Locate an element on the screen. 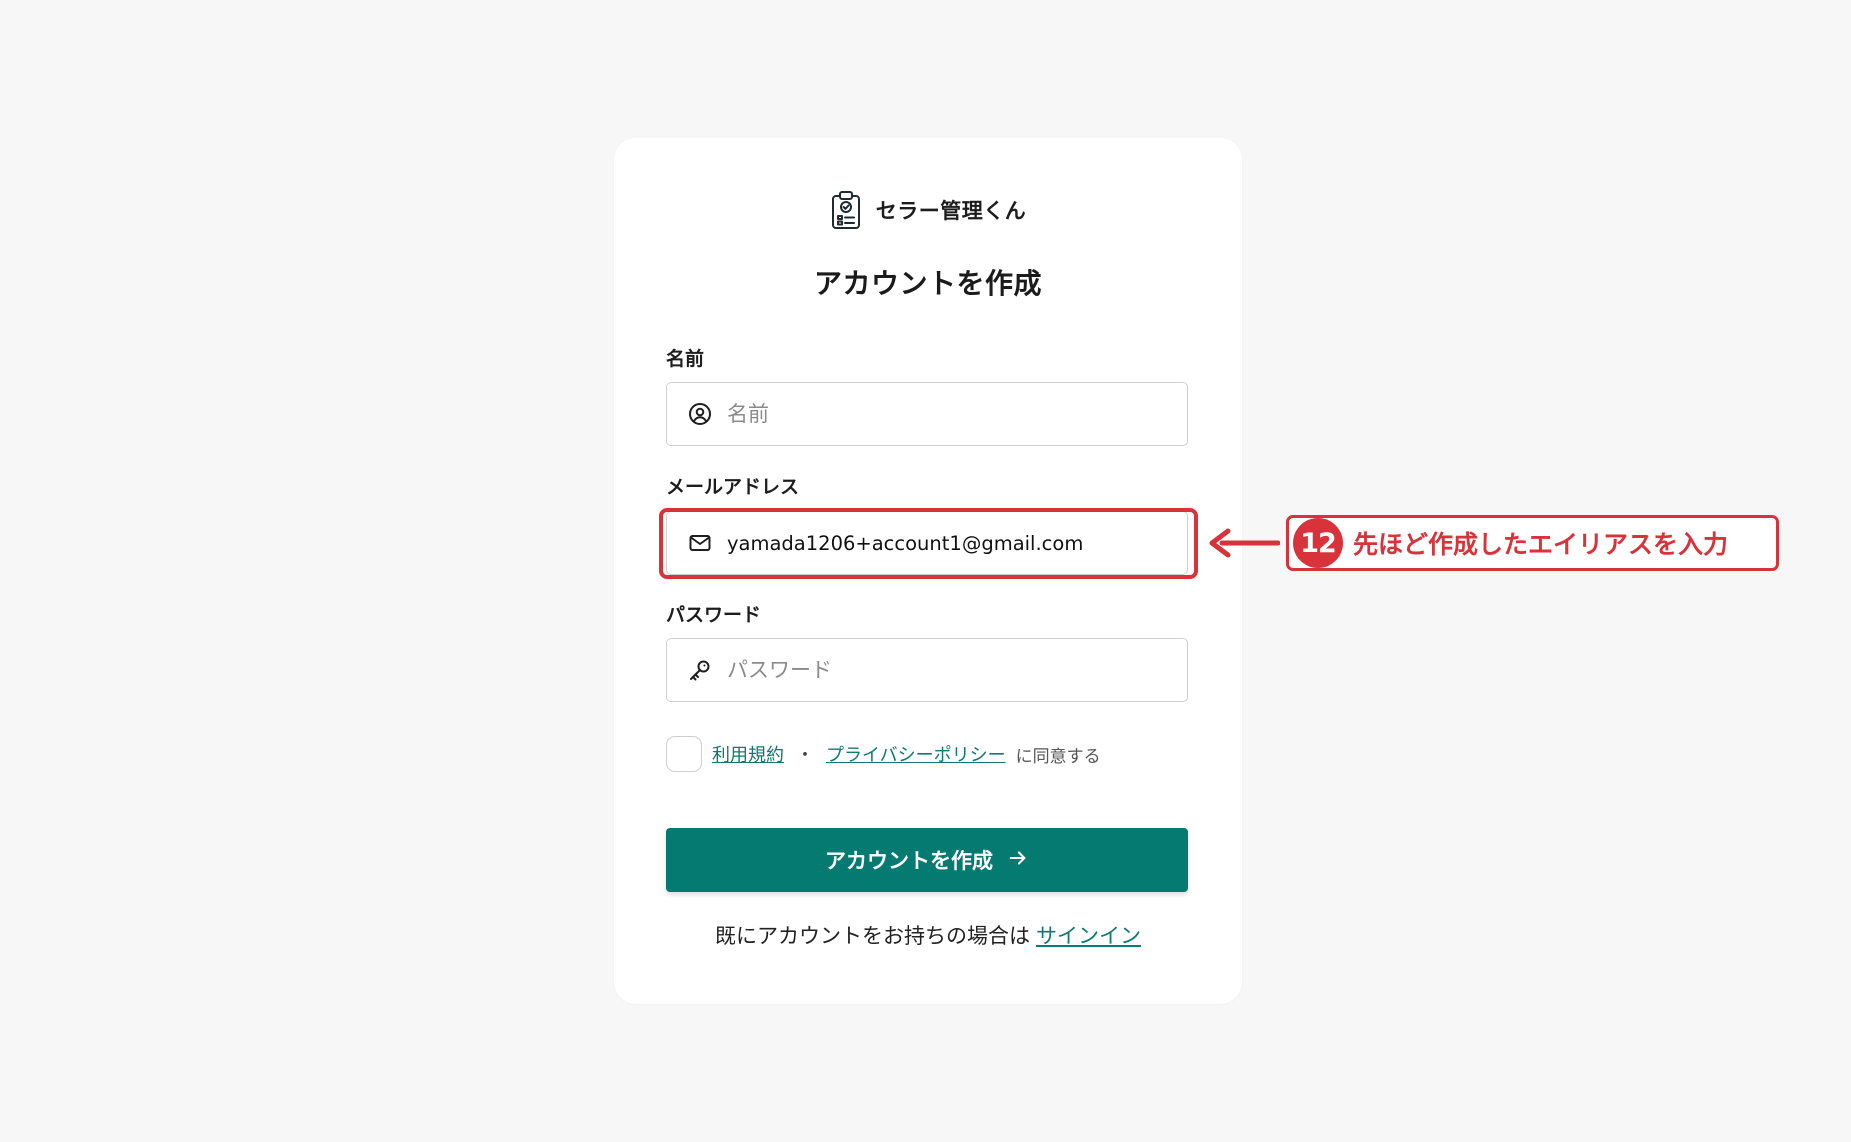 The height and width of the screenshot is (1142, 1851). name-input is located at coordinates (949, 414).